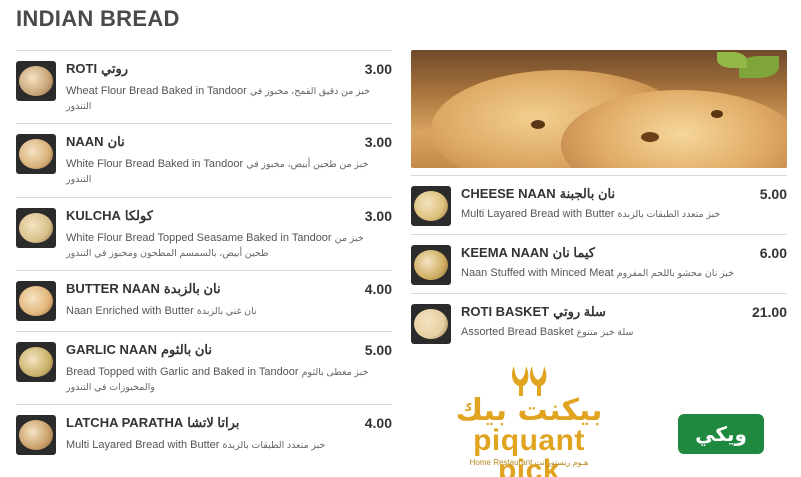  I want to click on menu-item-name-en: NAAN, so click(85, 141).